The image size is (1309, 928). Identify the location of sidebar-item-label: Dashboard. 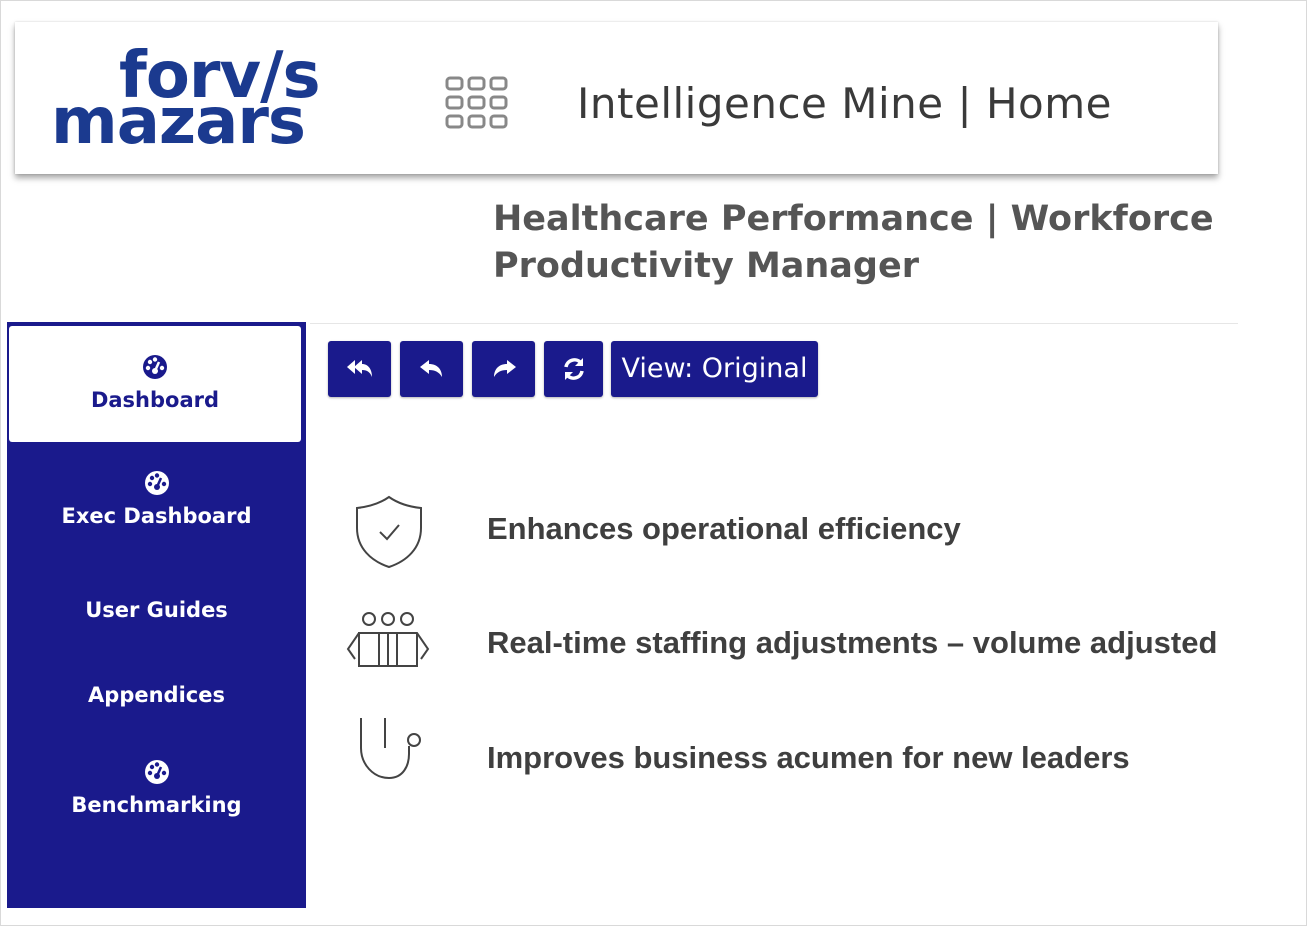
(155, 400).